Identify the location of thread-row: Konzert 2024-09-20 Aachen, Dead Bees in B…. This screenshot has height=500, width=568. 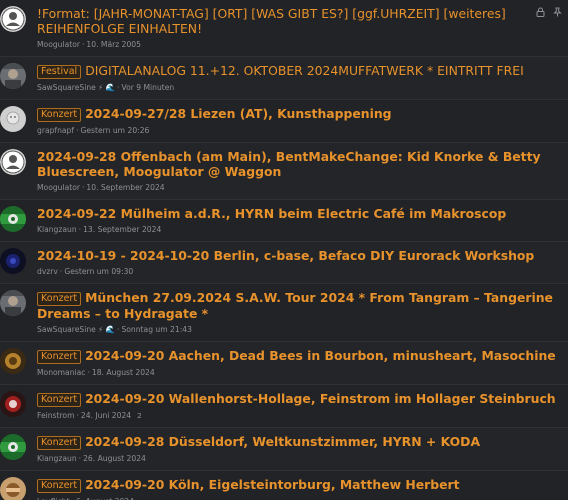
(284, 363).